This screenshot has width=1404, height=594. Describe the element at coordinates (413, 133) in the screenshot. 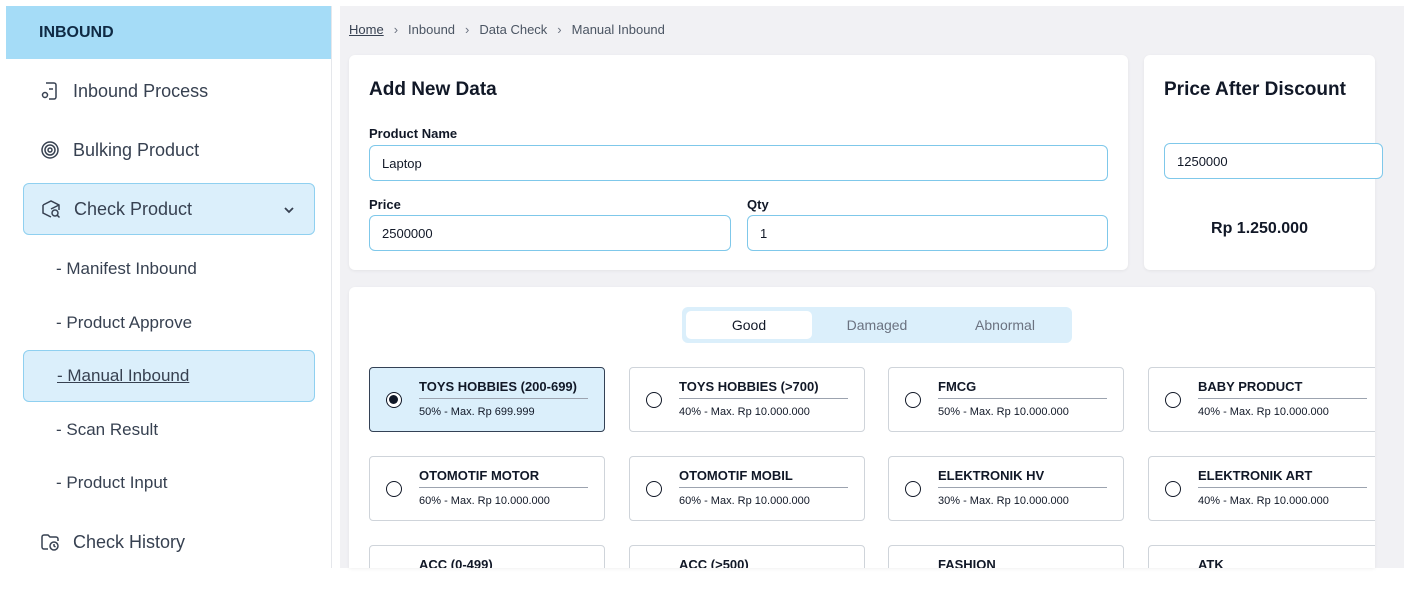

I see `product-name-label: Product Name` at that location.